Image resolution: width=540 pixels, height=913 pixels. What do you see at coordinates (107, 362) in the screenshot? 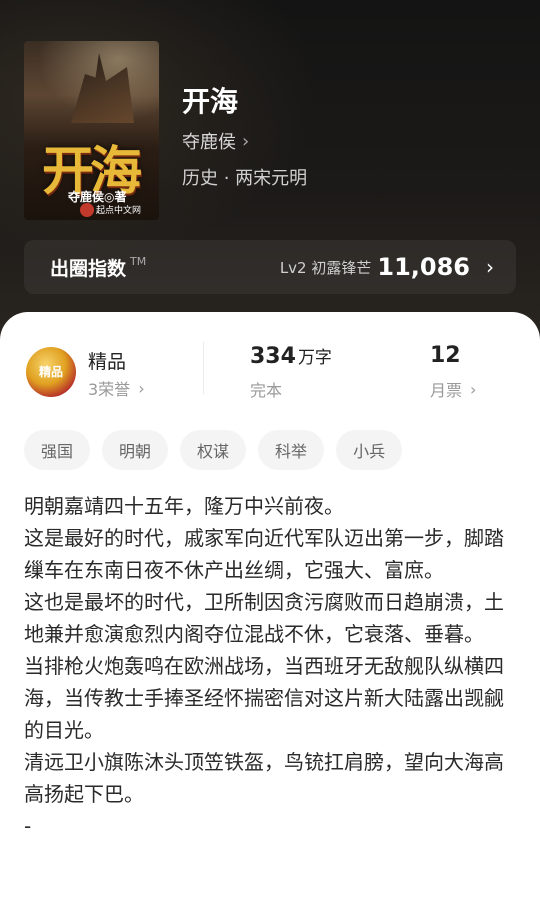
I see `quality-title: 精品` at bounding box center [107, 362].